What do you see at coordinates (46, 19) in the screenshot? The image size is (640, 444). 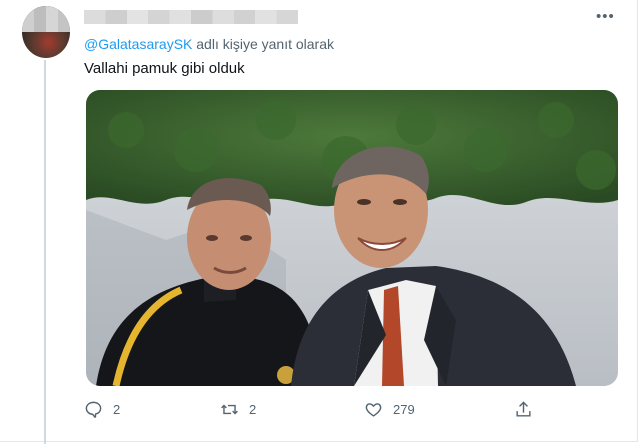 I see `avatar-blur` at bounding box center [46, 19].